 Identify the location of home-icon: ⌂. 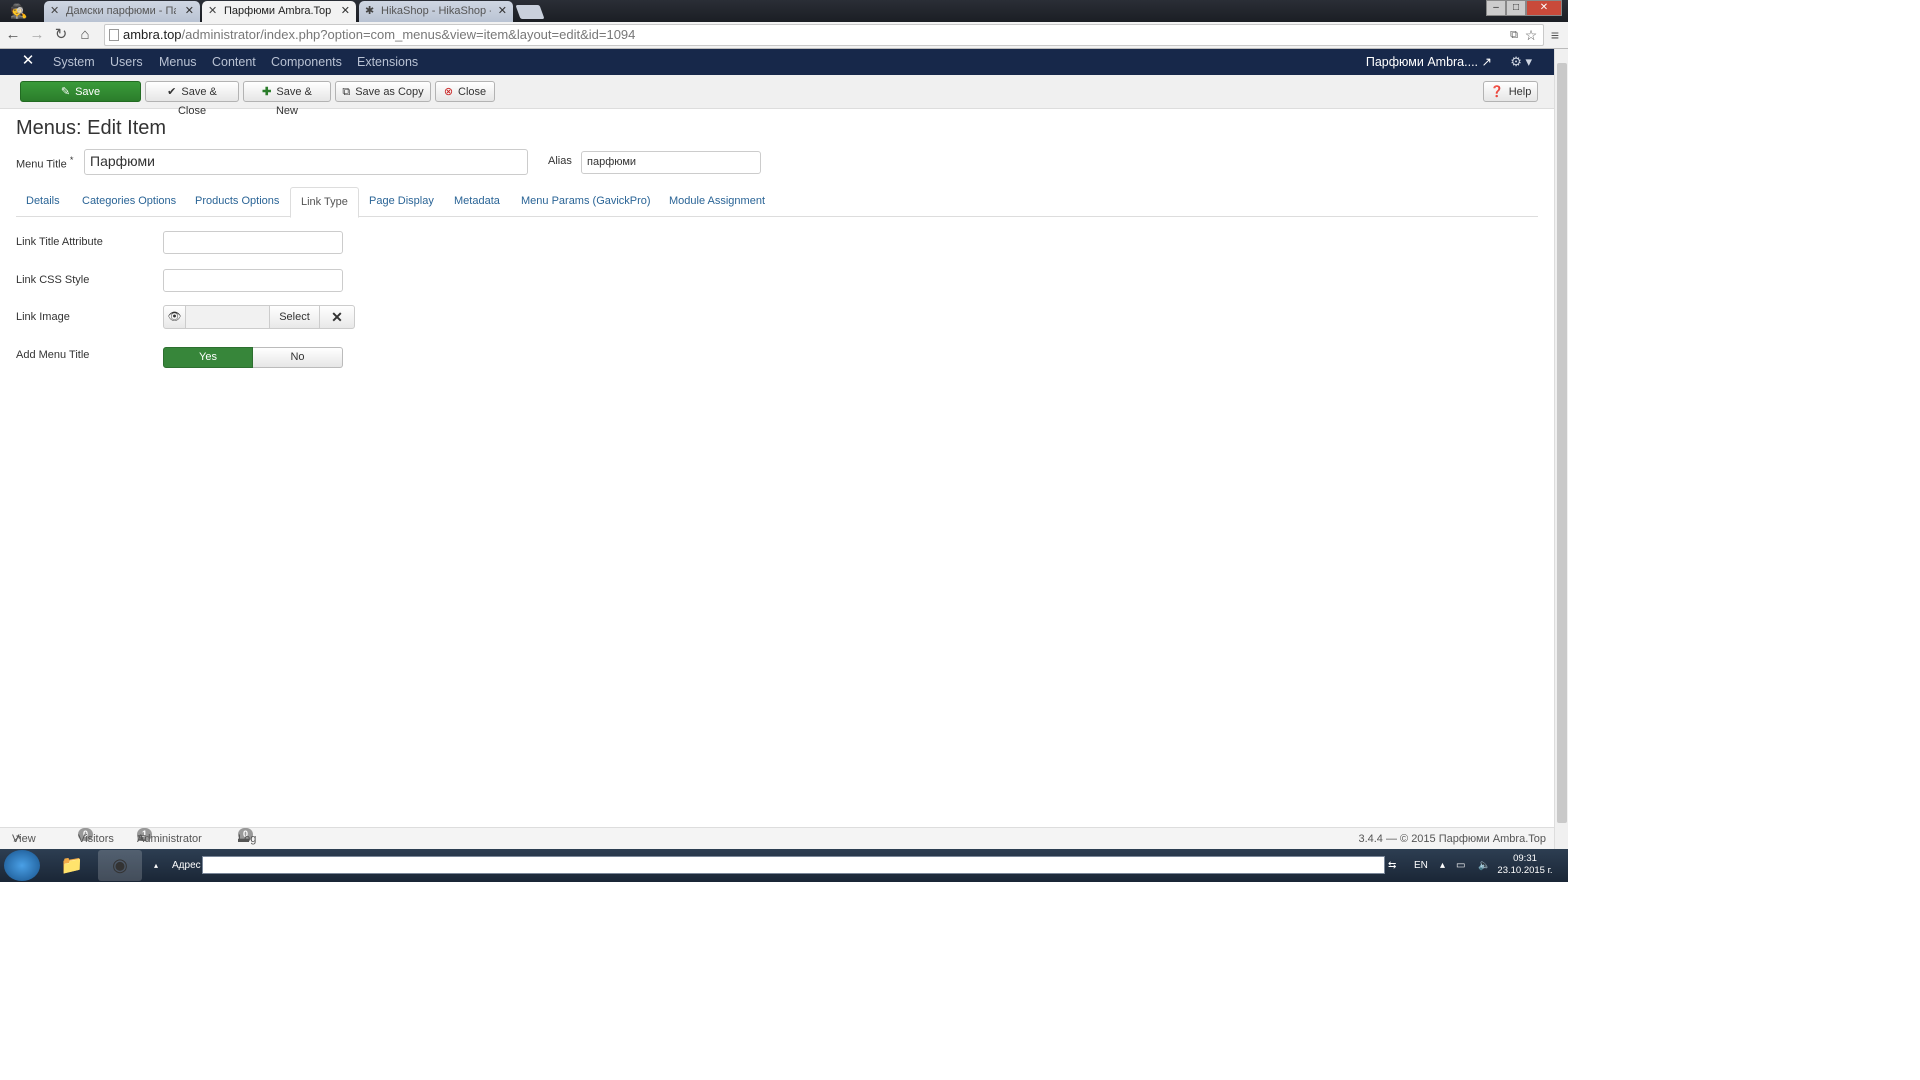
(85, 35).